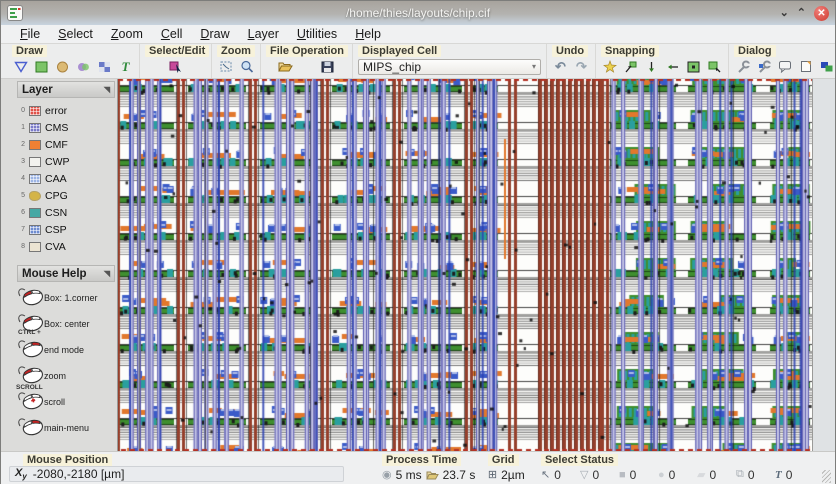  Describe the element at coordinates (307, 61) in the screenshot. I see `toolbar-group-file-operation: File Operation` at that location.